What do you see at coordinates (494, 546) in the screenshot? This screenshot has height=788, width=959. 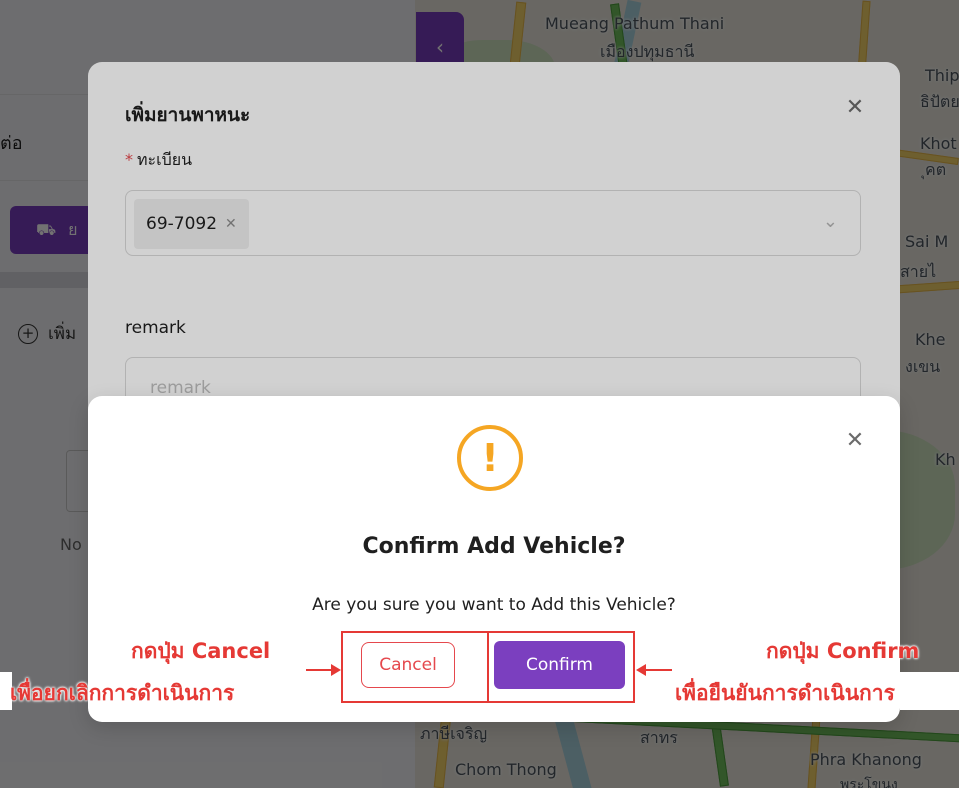 I see `confirm-title: Confirm Add Vehicle?` at bounding box center [494, 546].